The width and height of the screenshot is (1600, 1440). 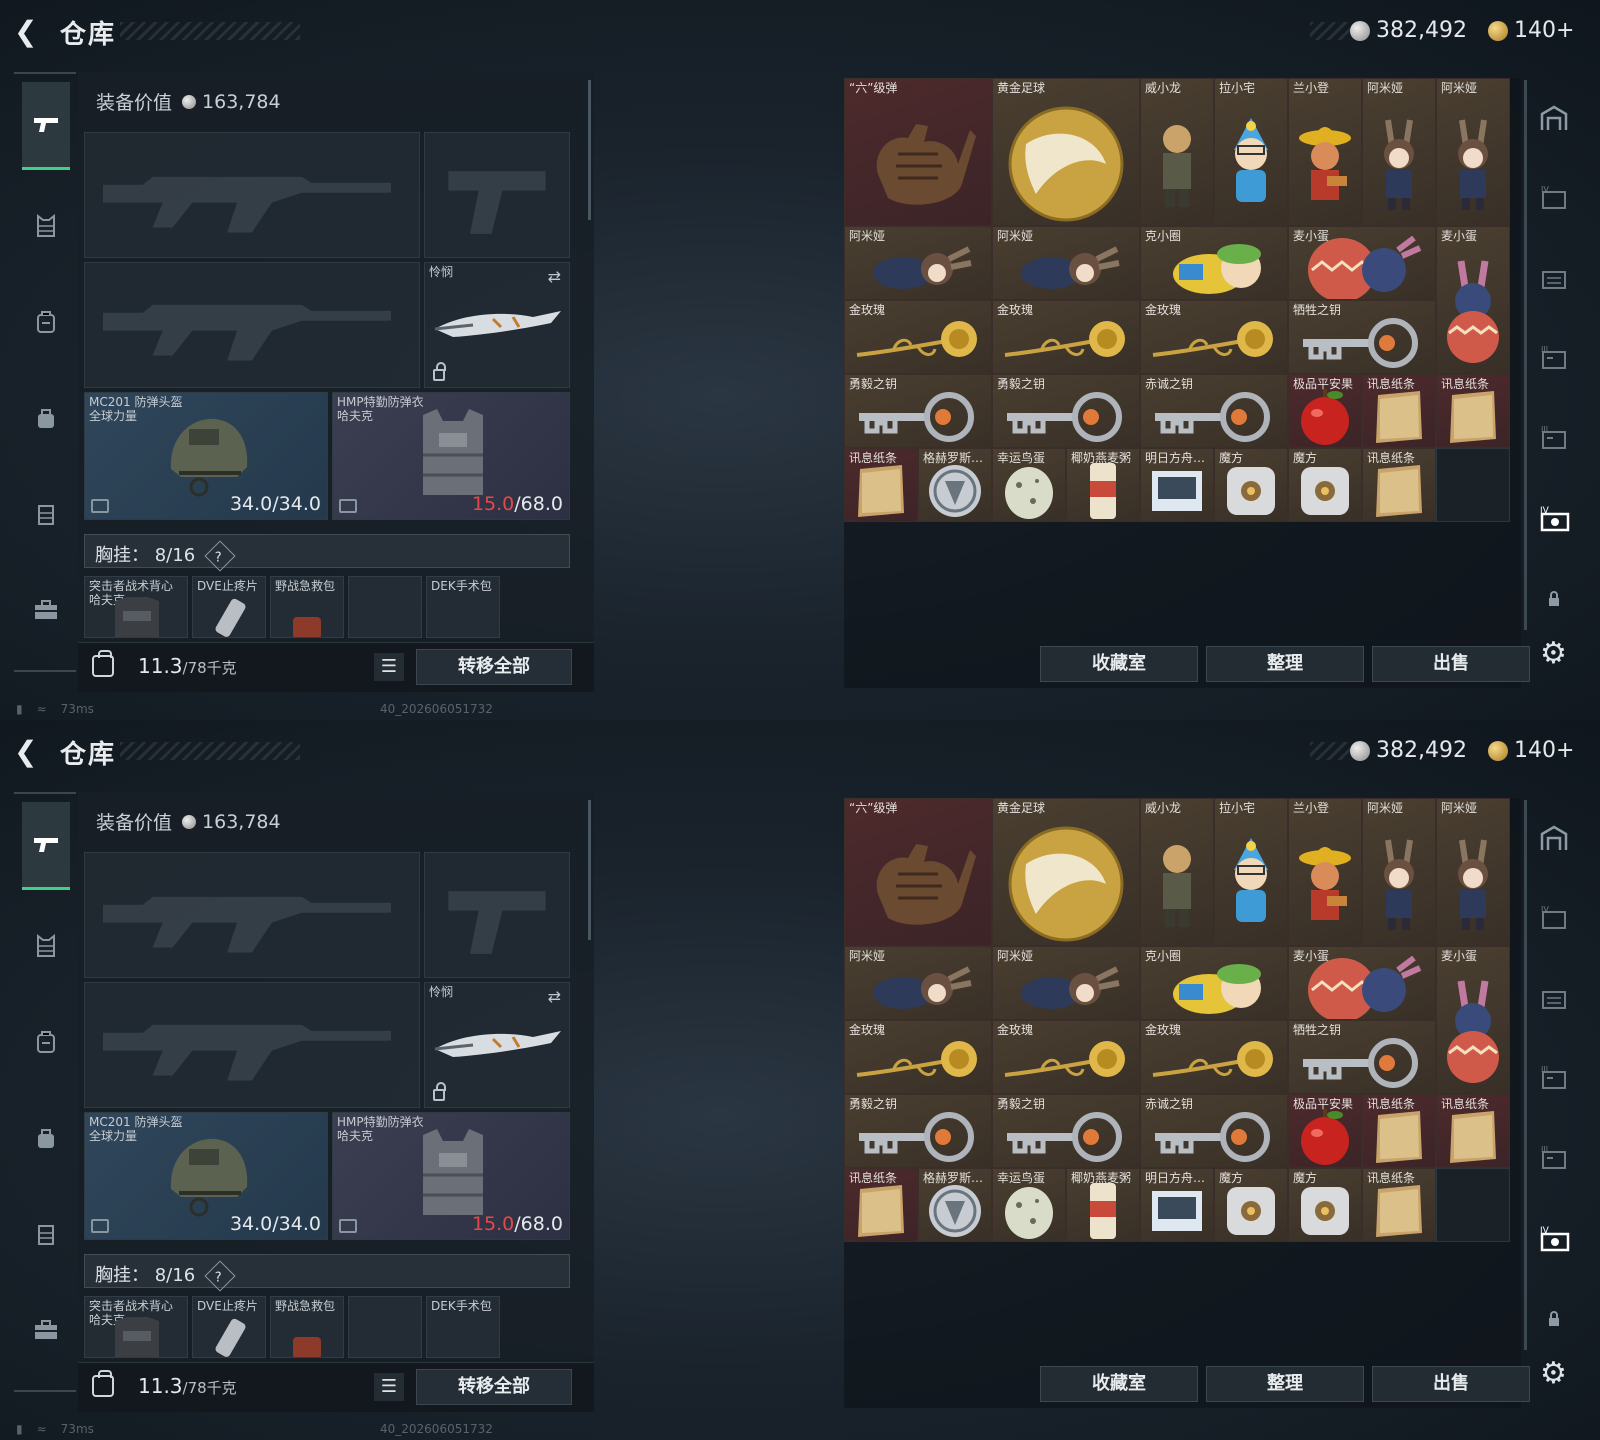 What do you see at coordinates (1325, 872) in the screenshot?
I see `inventory-item: 兰小登` at bounding box center [1325, 872].